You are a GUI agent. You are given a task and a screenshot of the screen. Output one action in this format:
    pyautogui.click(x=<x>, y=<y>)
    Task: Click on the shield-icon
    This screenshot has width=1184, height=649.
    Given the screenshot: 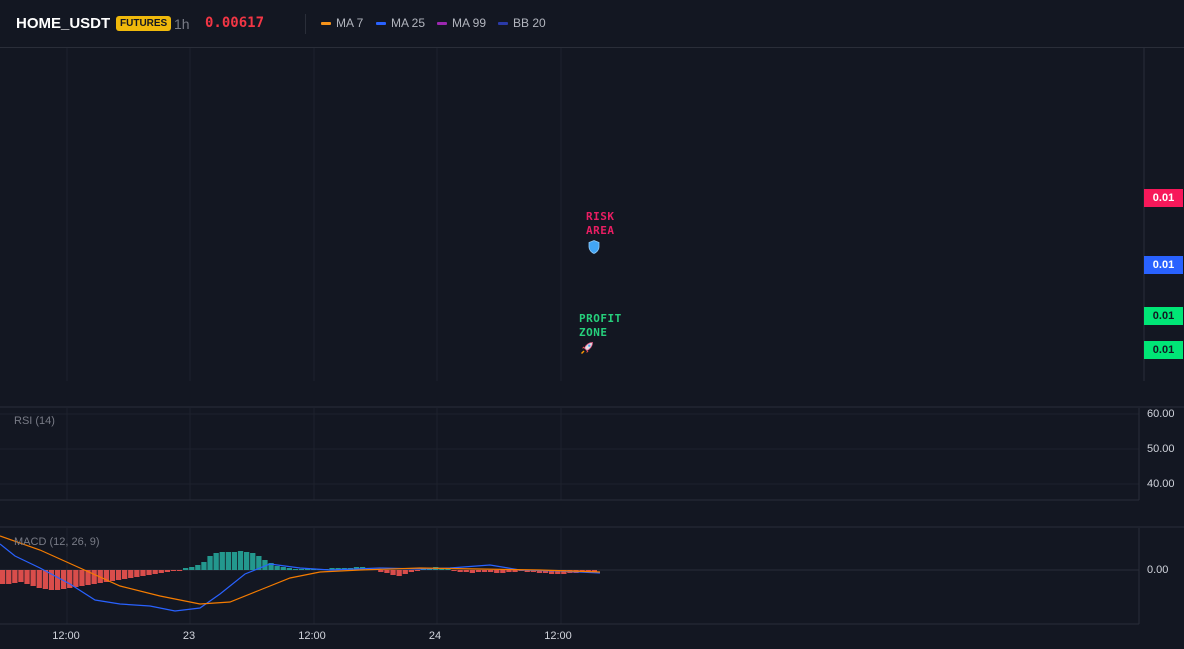 What is the action you would take?
    pyautogui.click(x=594, y=247)
    